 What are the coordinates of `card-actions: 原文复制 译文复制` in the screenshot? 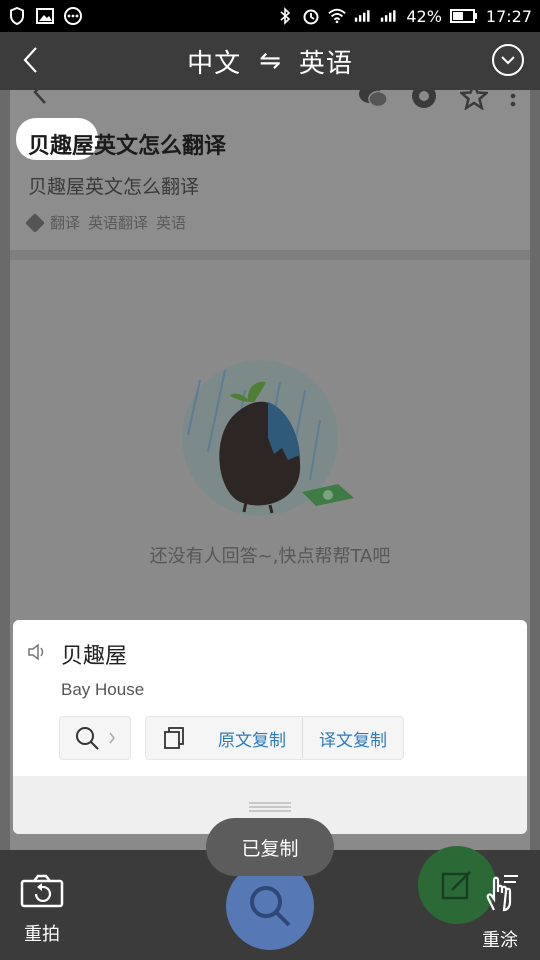 It's located at (231, 738).